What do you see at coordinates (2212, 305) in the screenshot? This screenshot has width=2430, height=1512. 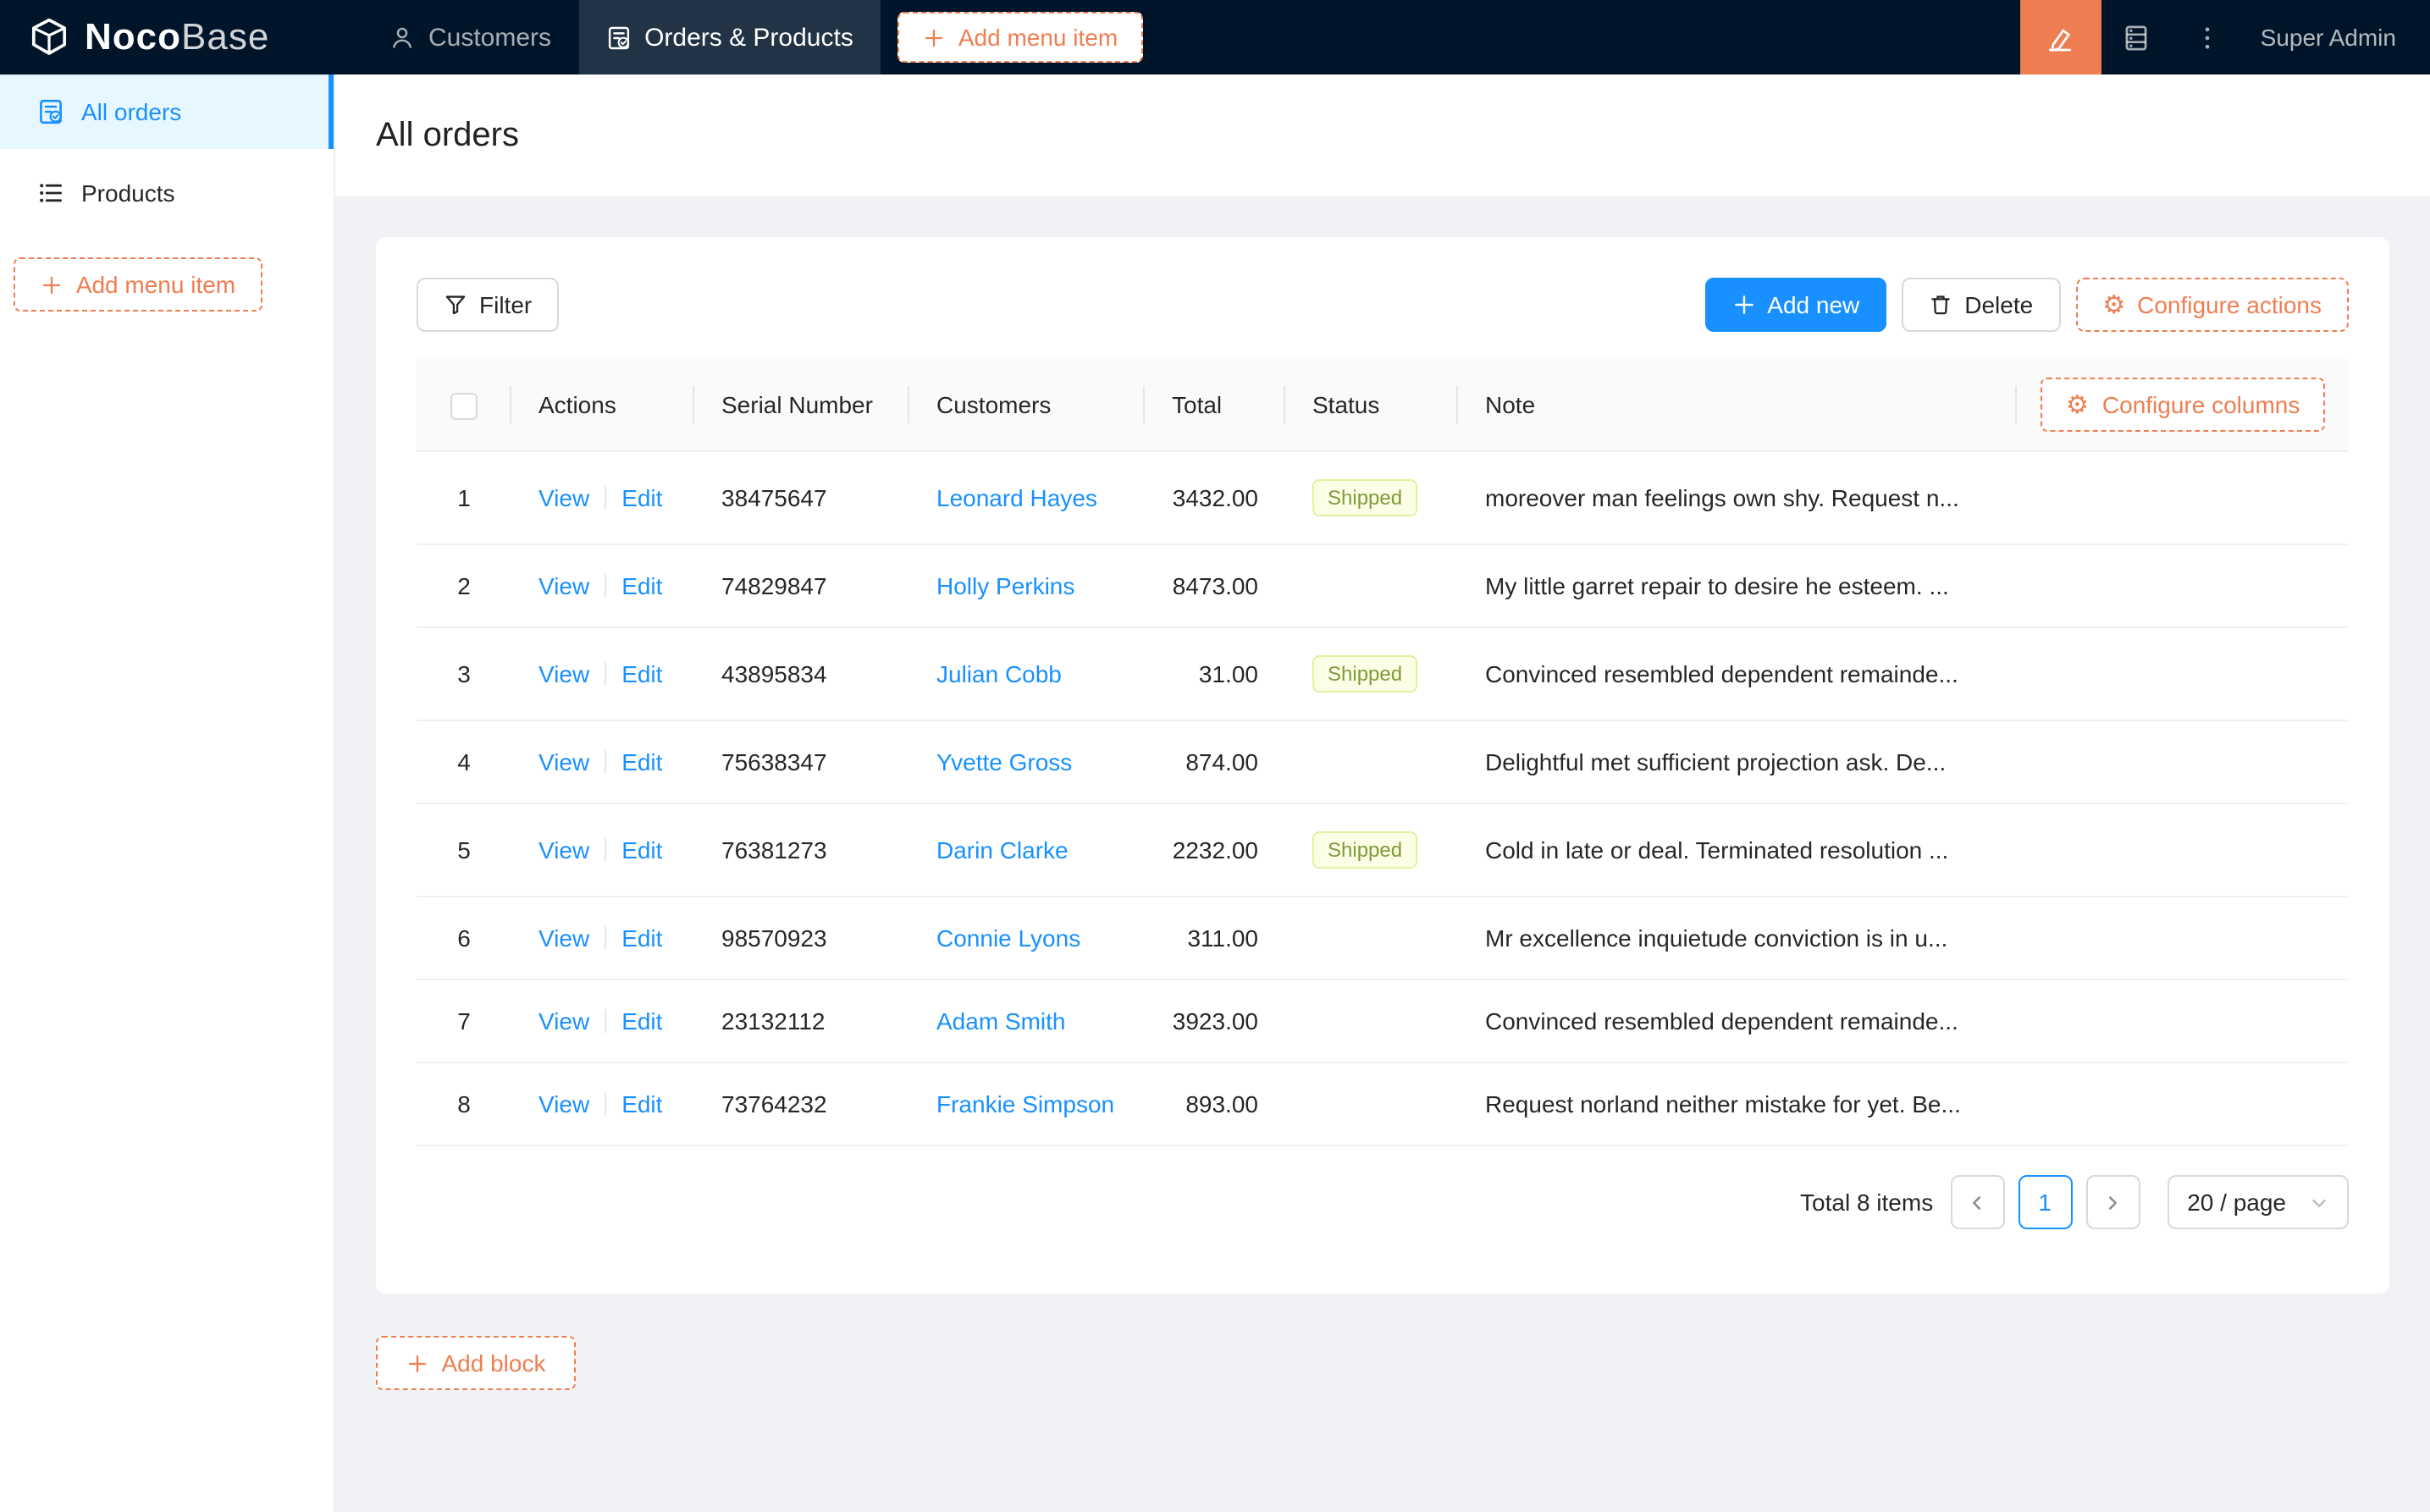 I see `configure-actions-button: ⚙ Configure actions` at bounding box center [2212, 305].